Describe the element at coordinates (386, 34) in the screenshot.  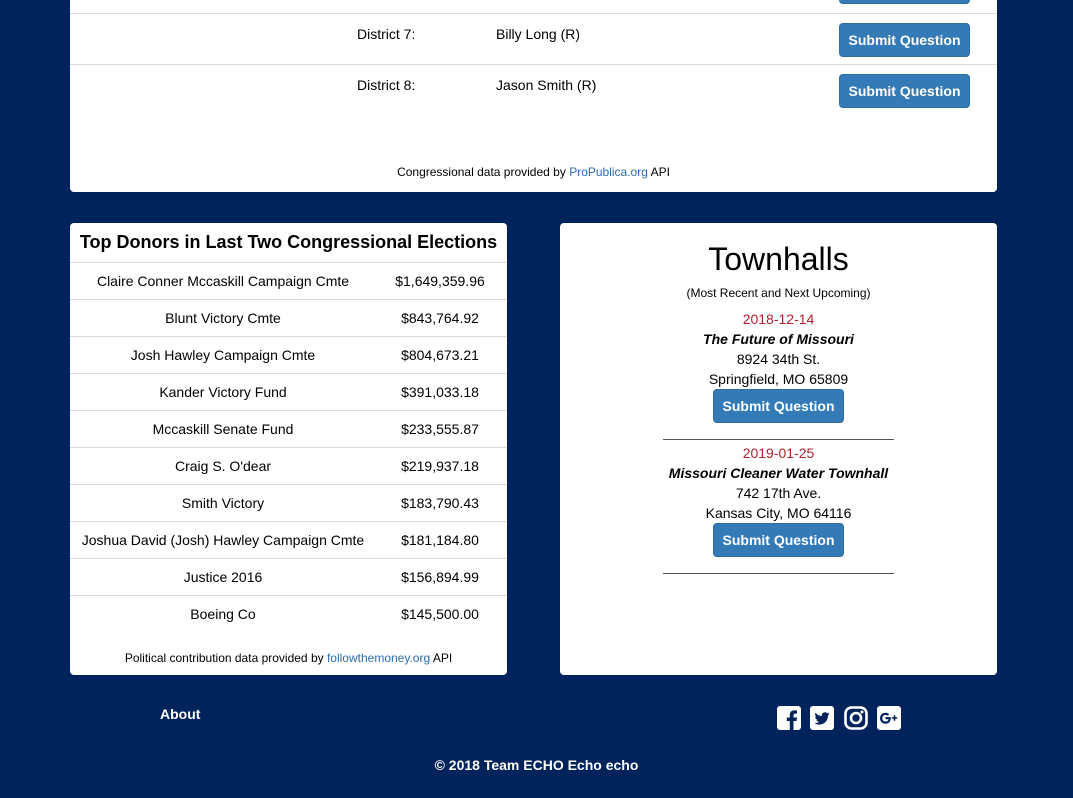
I see `rep-district: District 7:` at that location.